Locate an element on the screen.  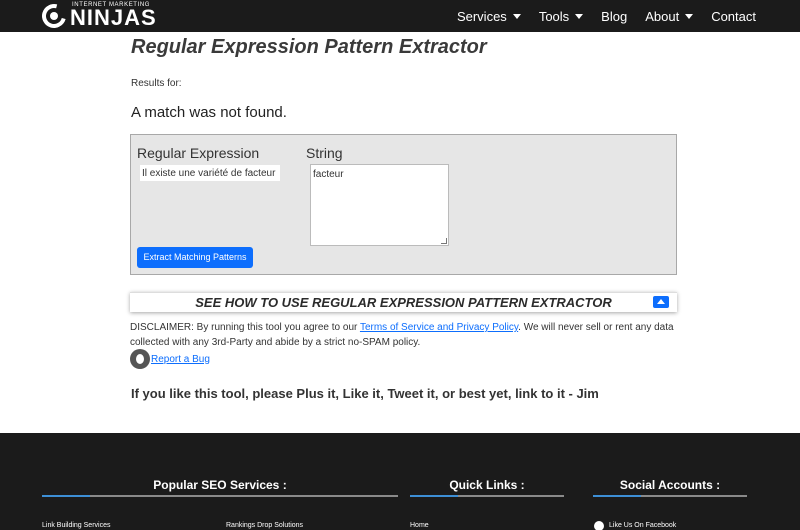
logo-dot is located at coordinates (54, 16).